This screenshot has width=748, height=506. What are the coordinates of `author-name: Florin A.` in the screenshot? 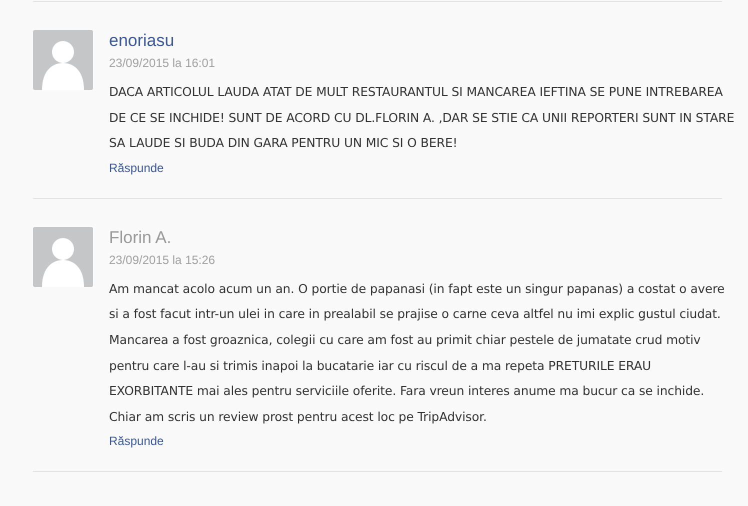 It's located at (140, 237).